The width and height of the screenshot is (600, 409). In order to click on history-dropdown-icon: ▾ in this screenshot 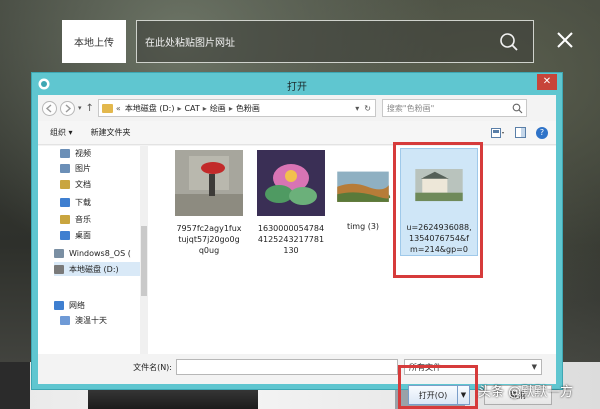, I will do `click(357, 108)`.